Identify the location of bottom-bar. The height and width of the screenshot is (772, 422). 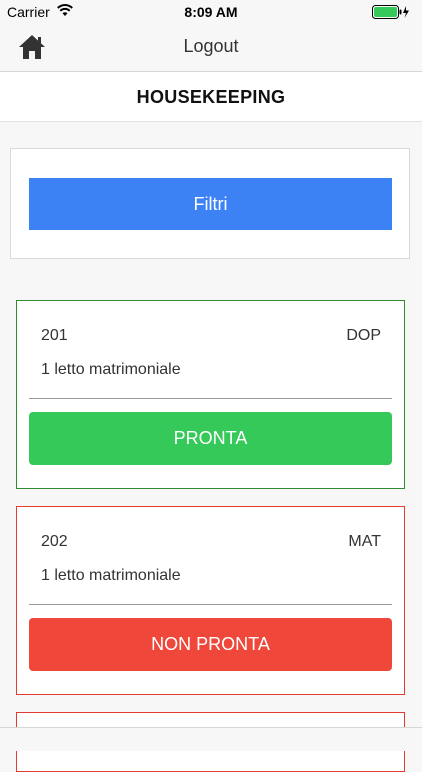
(211, 739).